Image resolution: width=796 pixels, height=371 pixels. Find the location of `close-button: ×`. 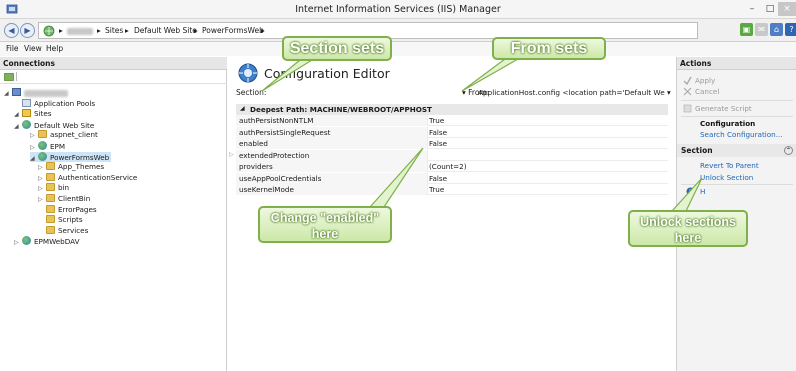

close-button: × is located at coordinates (787, 9).